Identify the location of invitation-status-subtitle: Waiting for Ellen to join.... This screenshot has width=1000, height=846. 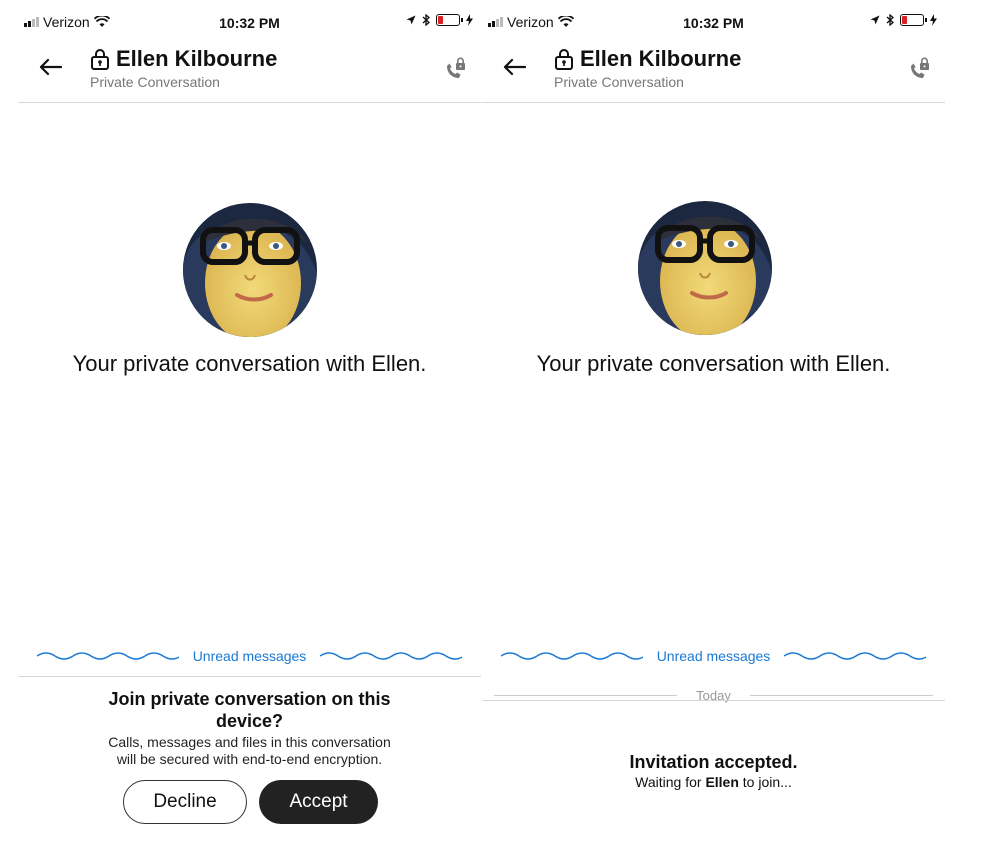
(713, 782).